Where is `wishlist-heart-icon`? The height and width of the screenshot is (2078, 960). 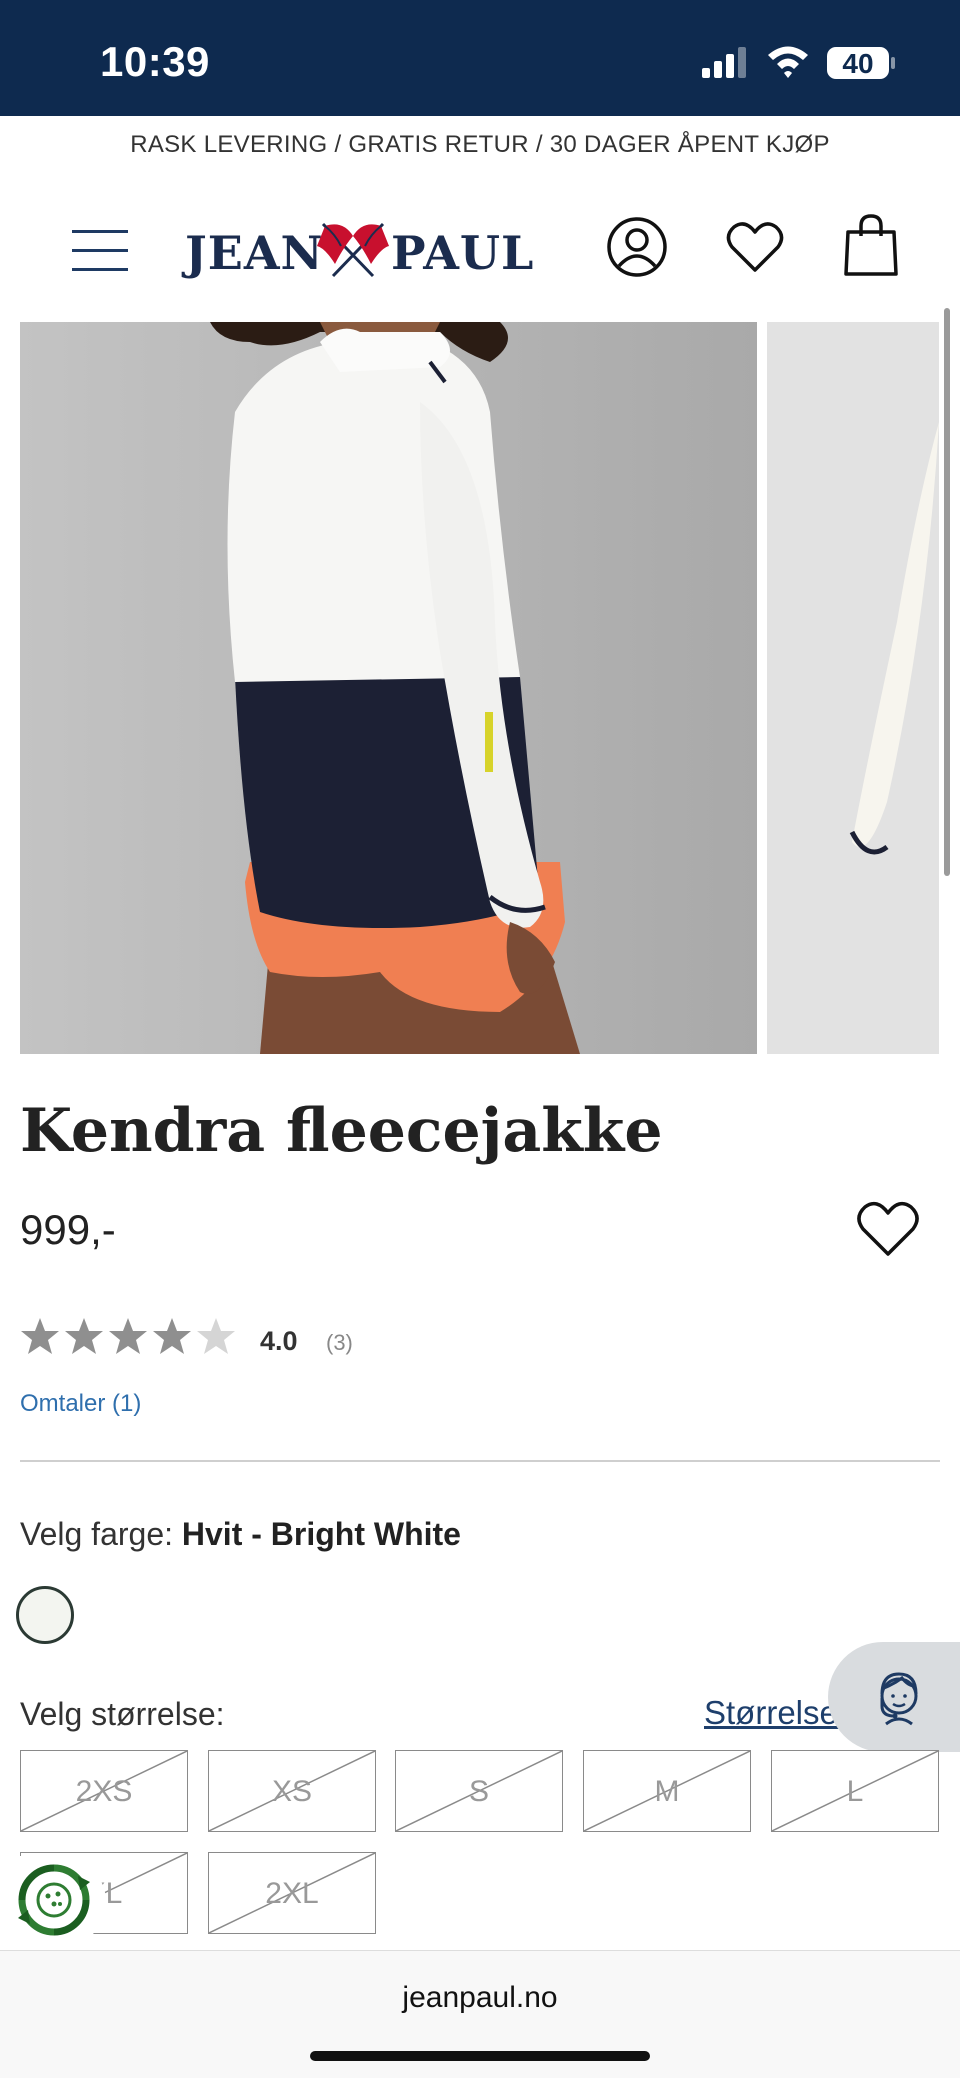 wishlist-heart-icon is located at coordinates (888, 1229).